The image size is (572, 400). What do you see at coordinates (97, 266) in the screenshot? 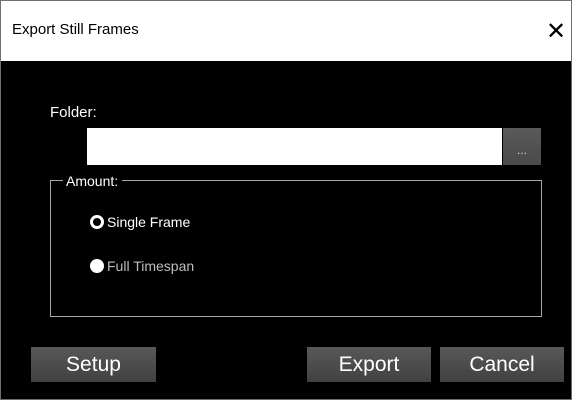
I see `radio-unchecked-icon` at bounding box center [97, 266].